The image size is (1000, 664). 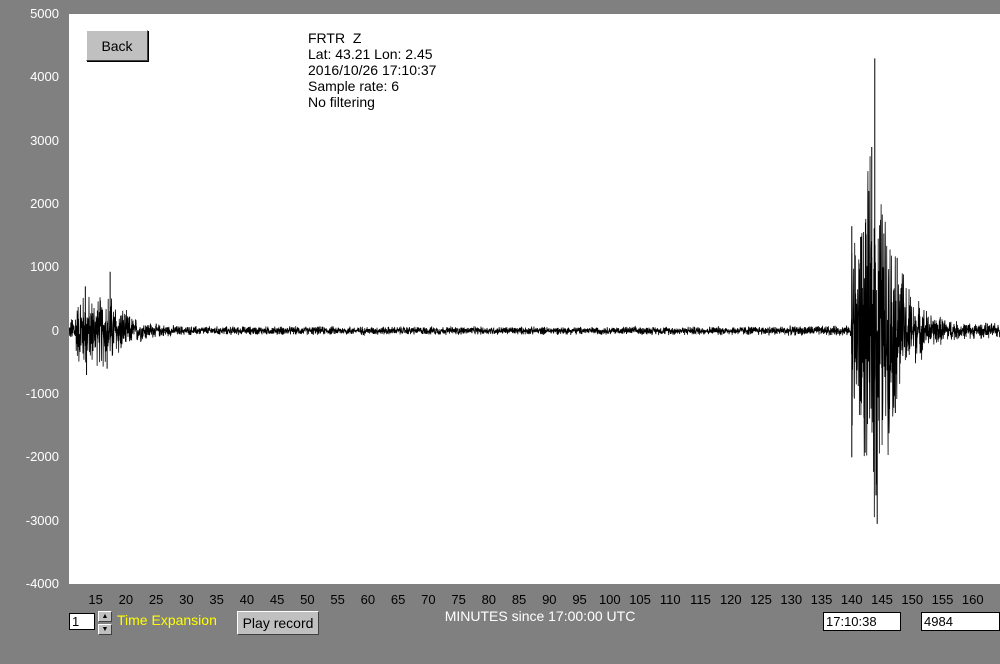 I want to click on sample-rate: Sample rate: 6, so click(x=354, y=86).